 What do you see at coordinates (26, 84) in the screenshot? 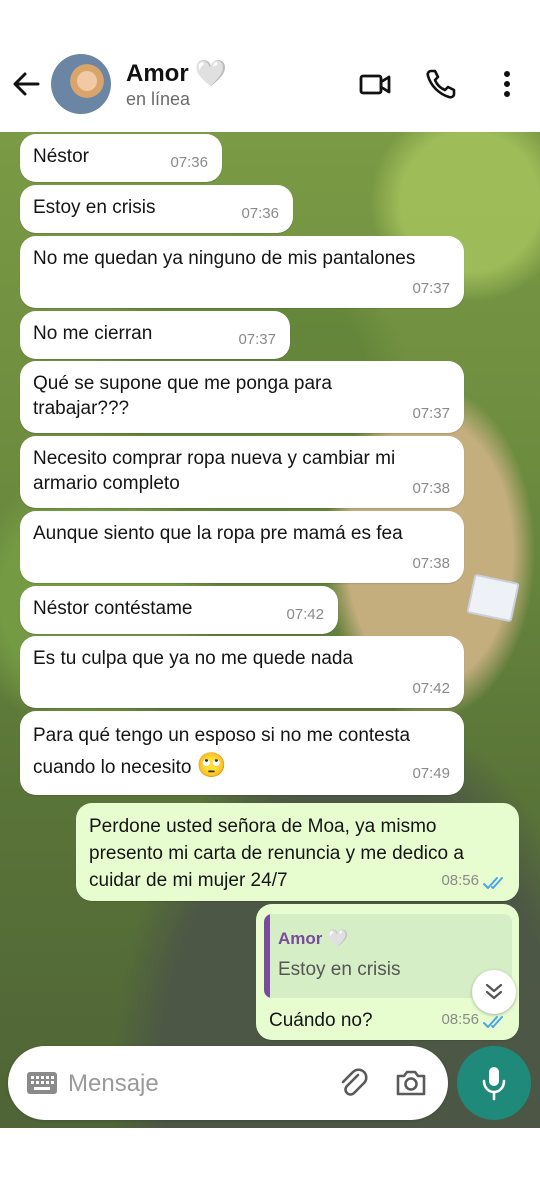
I see `back-arrow-icon` at bounding box center [26, 84].